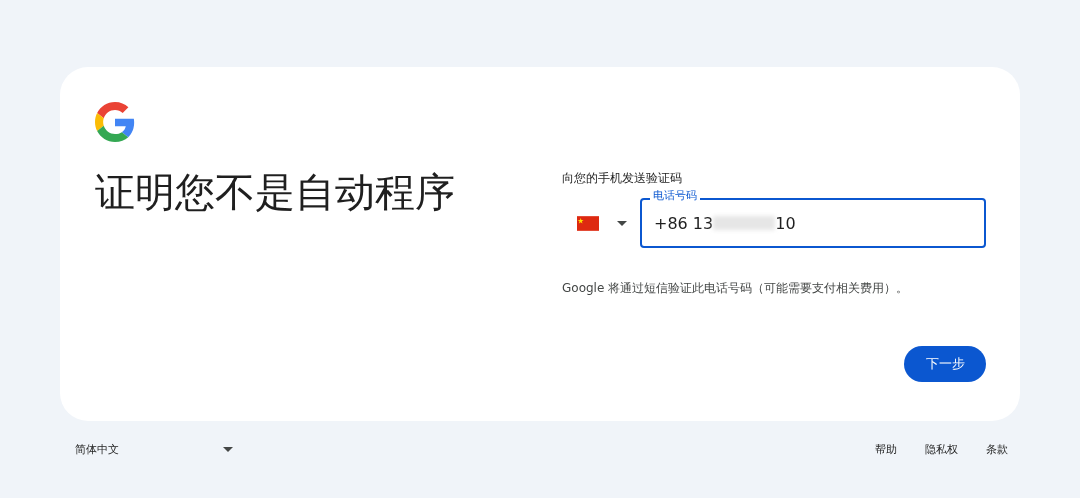 This screenshot has width=1080, height=498. Describe the element at coordinates (275, 192) in the screenshot. I see `page-title: 证明您不是自动程序` at that location.